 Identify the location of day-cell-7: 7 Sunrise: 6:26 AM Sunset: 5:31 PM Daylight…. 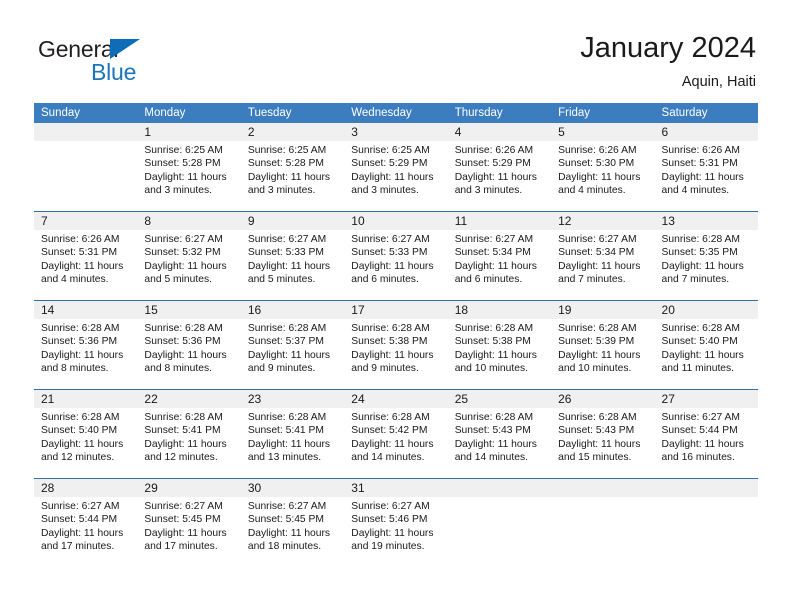
(86, 256).